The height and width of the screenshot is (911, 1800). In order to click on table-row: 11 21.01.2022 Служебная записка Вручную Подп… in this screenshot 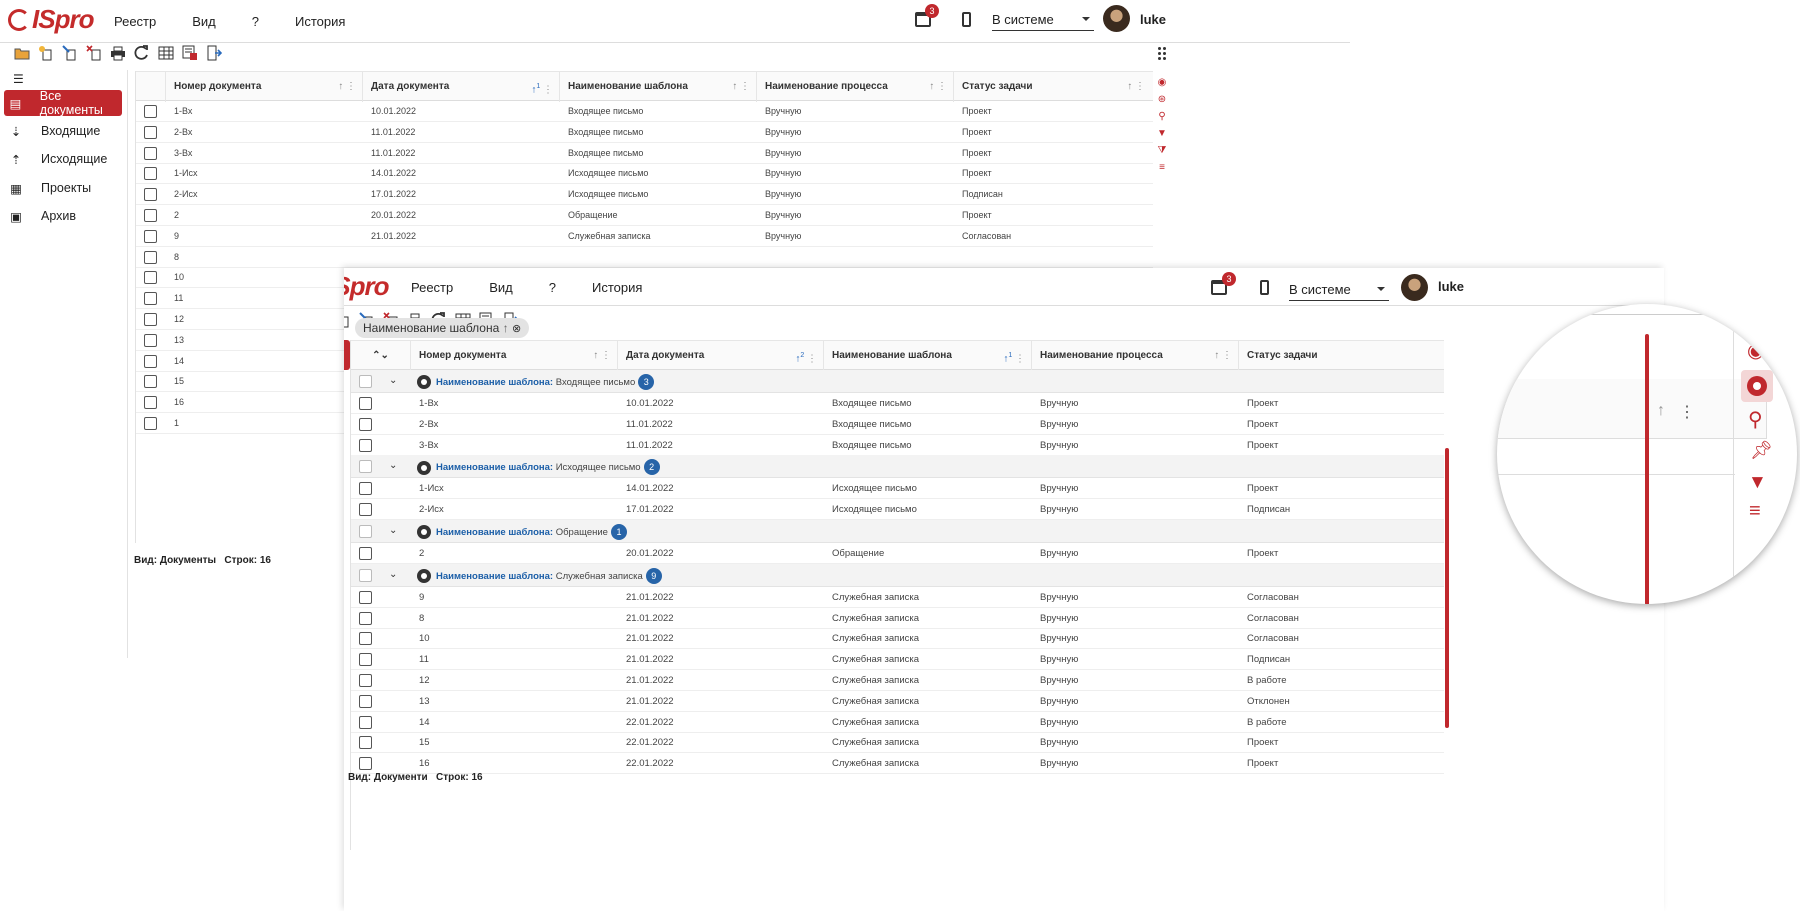, I will do `click(897, 660)`.